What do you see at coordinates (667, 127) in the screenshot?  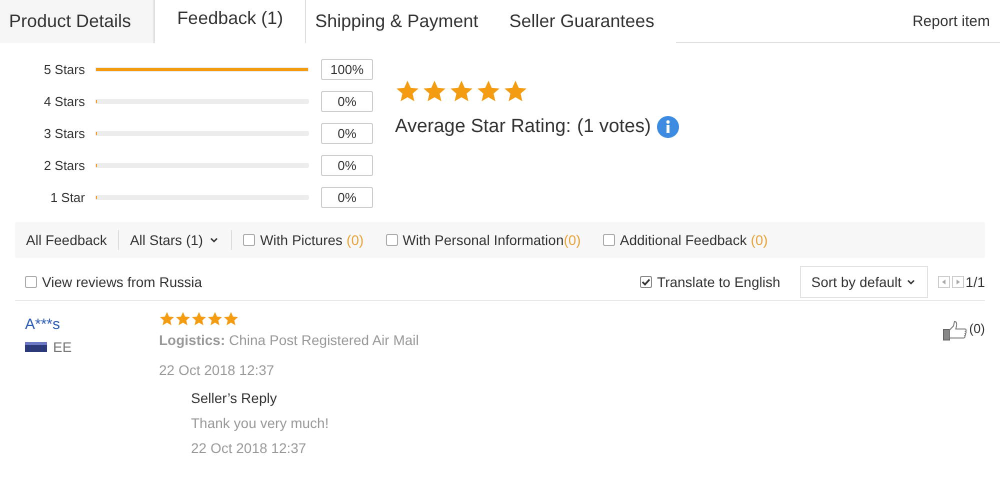 I see `info-icon` at bounding box center [667, 127].